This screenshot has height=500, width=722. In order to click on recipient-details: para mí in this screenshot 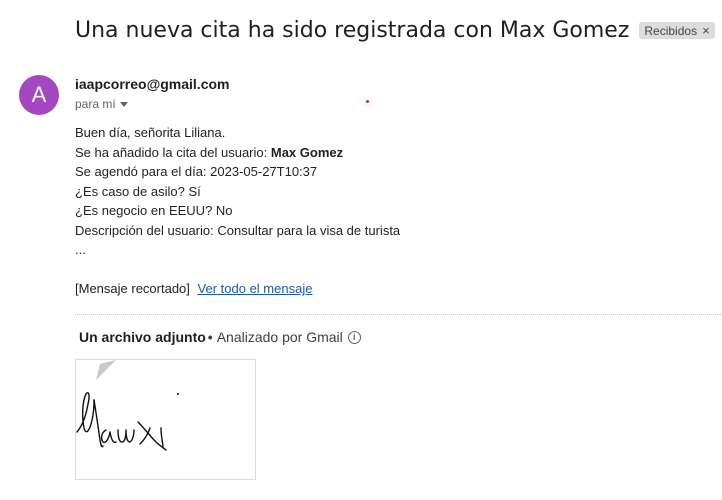, I will do `click(101, 104)`.